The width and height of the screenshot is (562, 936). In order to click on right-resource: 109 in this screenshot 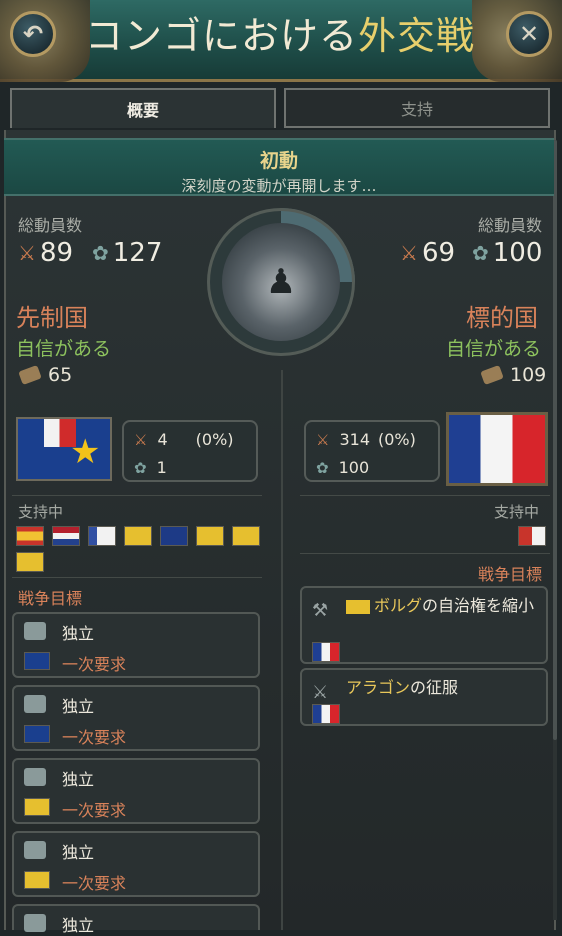, I will do `click(513, 375)`.